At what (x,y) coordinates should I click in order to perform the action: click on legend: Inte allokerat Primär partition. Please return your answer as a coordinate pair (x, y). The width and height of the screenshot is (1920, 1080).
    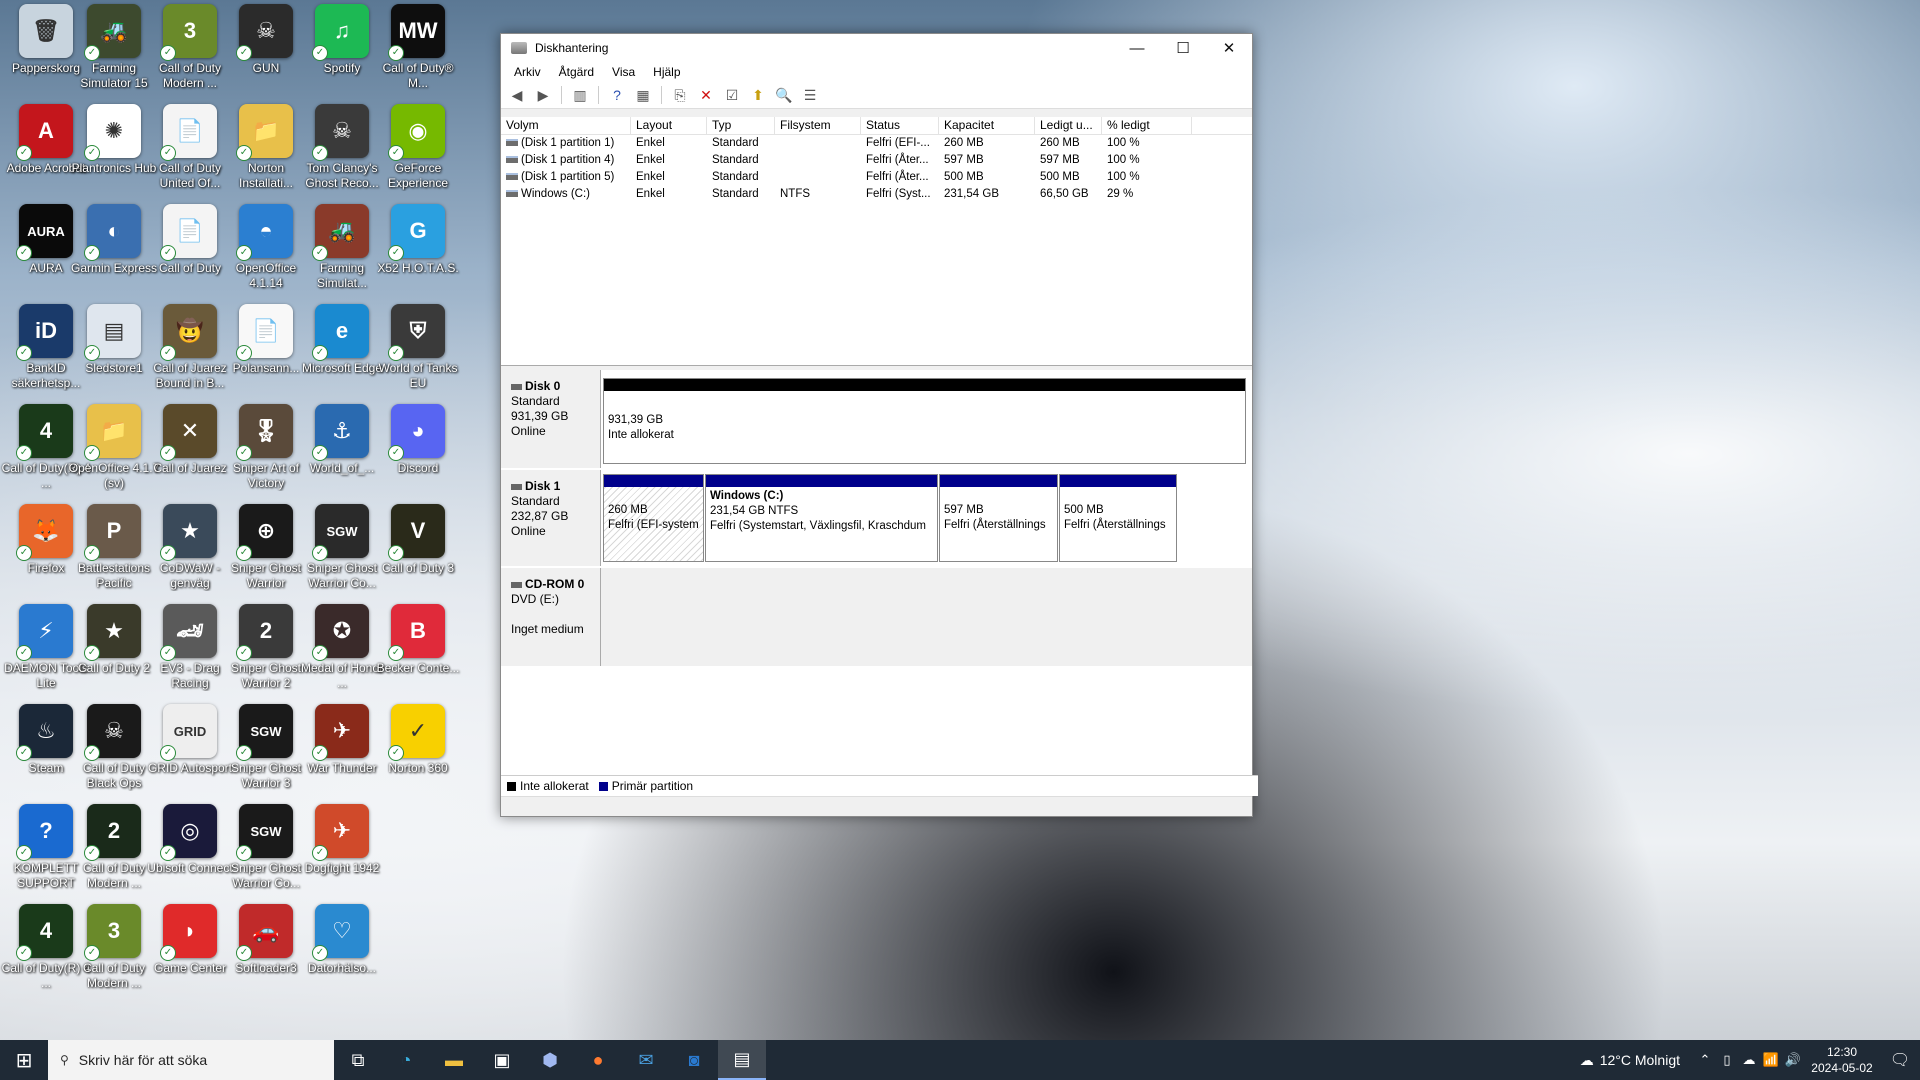
    Looking at the image, I should click on (879, 785).